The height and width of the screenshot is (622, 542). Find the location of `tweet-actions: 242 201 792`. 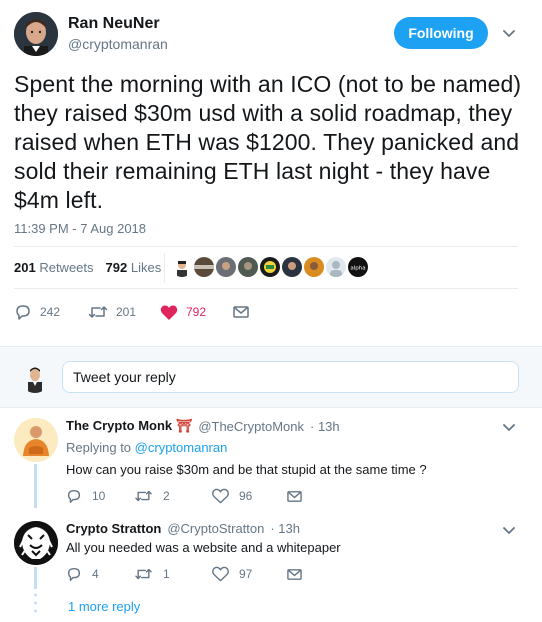

tweet-actions: 242 201 792 is located at coordinates (132, 312).